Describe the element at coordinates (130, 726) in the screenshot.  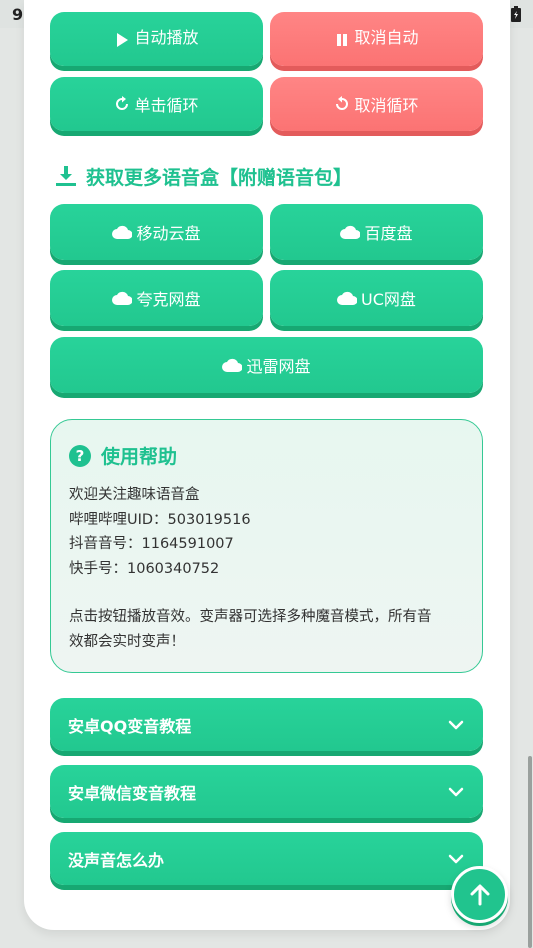
I see `accordion-label: 安卓QQ变音教程` at that location.